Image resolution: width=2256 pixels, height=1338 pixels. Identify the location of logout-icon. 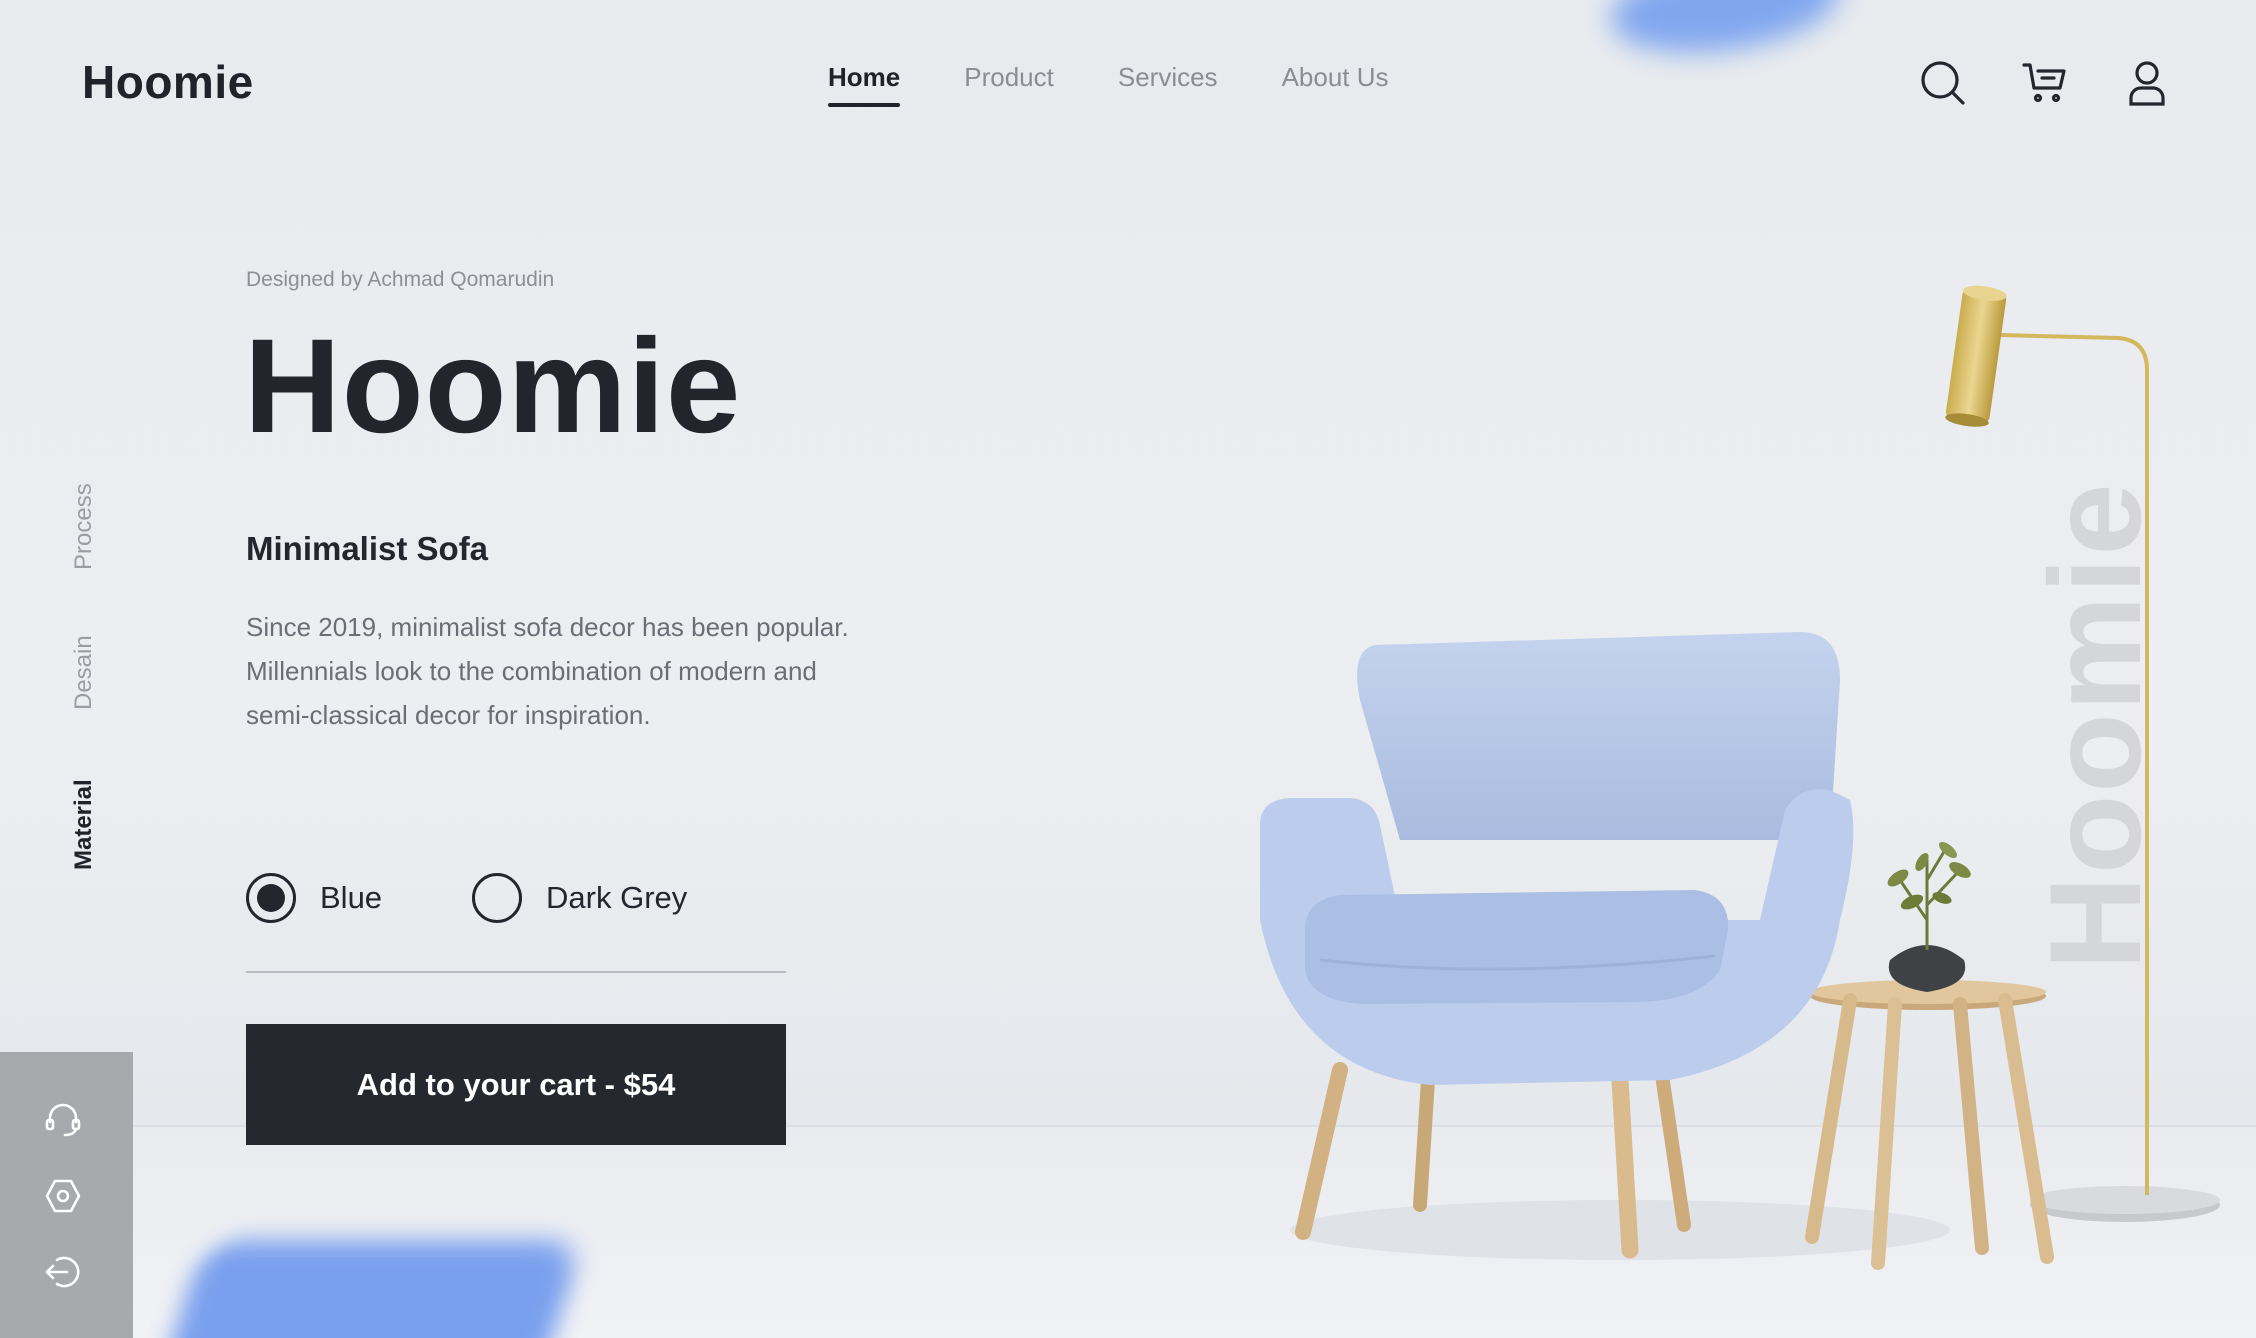
(63, 1272).